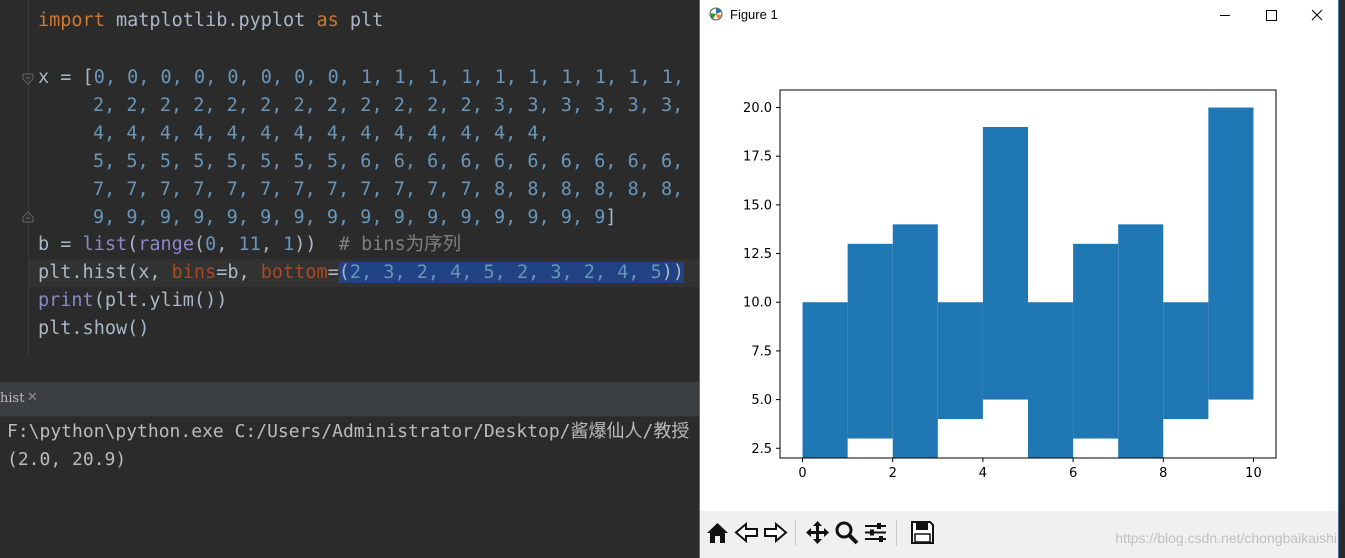 Image resolution: width=1345 pixels, height=558 pixels. I want to click on pan-icon, so click(817, 532).